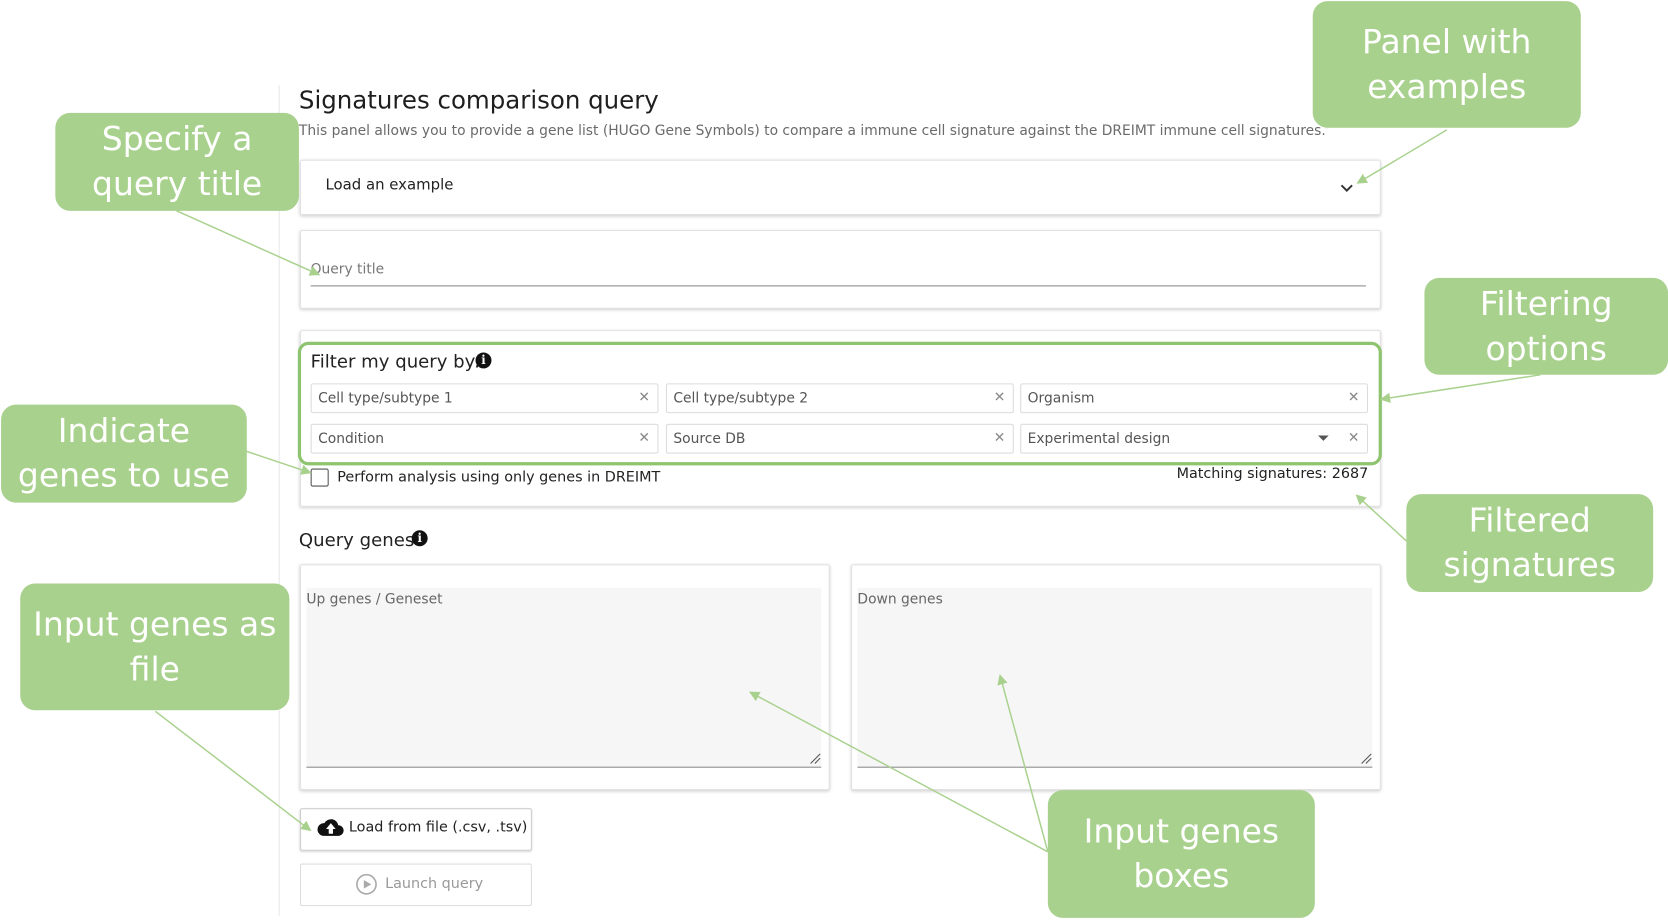 The height and width of the screenshot is (920, 1668). Describe the element at coordinates (1402, 156) in the screenshot. I see `arrow-panel-examples` at that location.